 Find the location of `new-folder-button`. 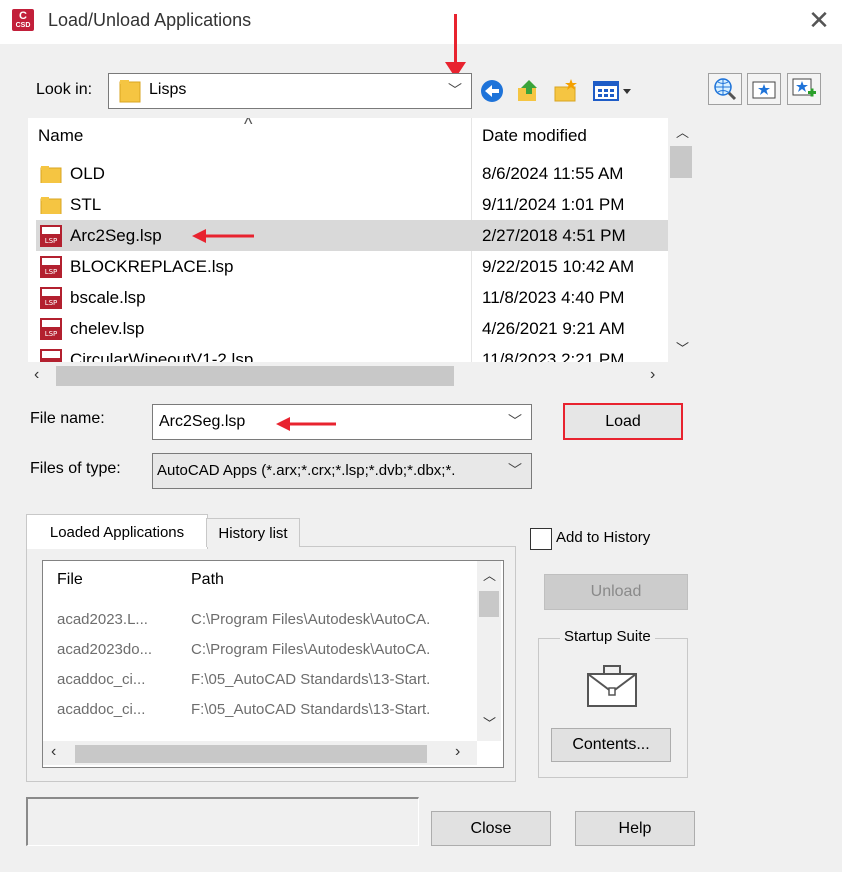

new-folder-button is located at coordinates (566, 91).